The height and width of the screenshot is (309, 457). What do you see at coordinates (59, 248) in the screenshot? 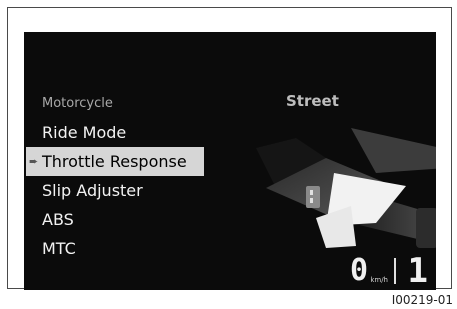
I see `menu-item-label: MTC` at bounding box center [59, 248].